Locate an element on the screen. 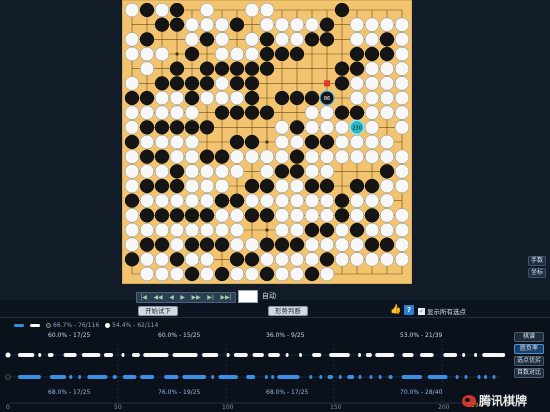  axis-tick-50: 50 is located at coordinates (118, 407).